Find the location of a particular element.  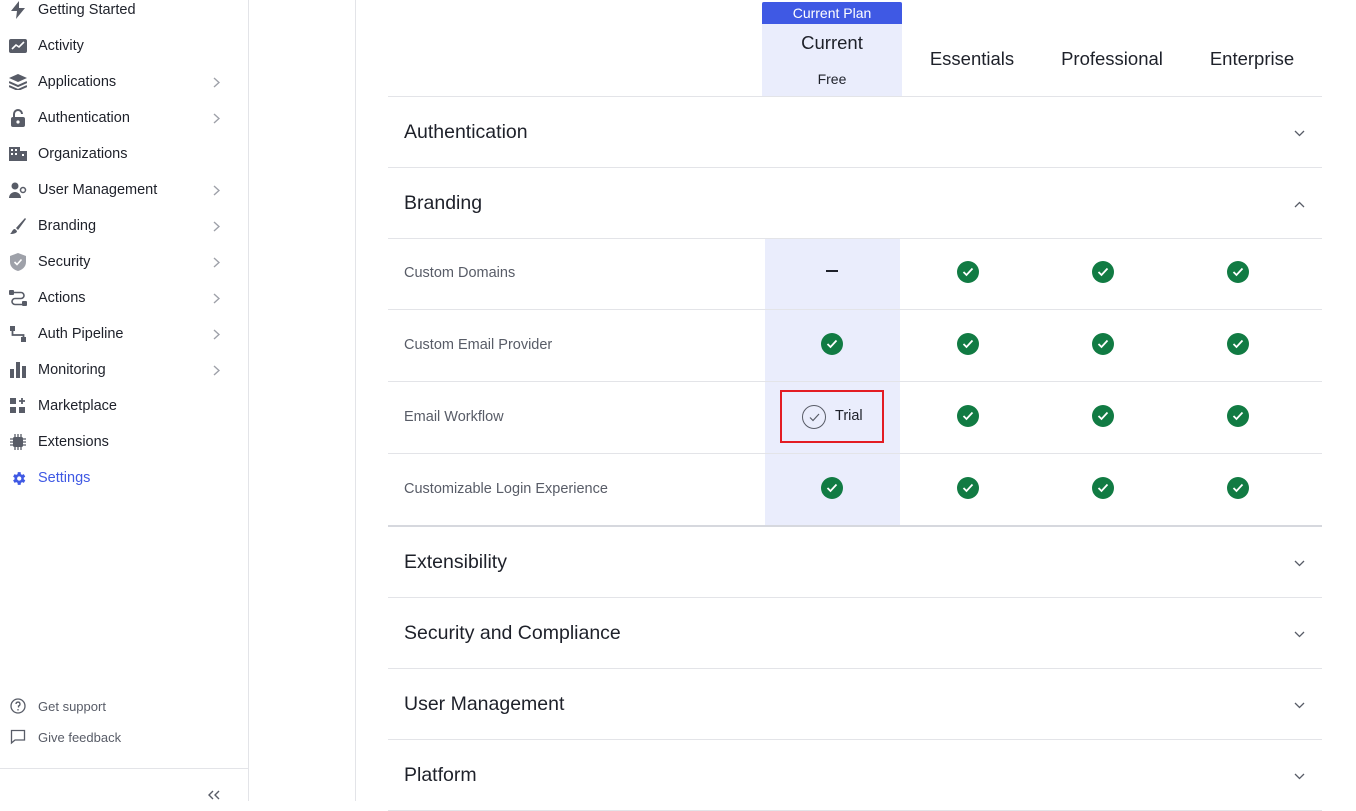

current-plan-title: Current is located at coordinates (832, 42).